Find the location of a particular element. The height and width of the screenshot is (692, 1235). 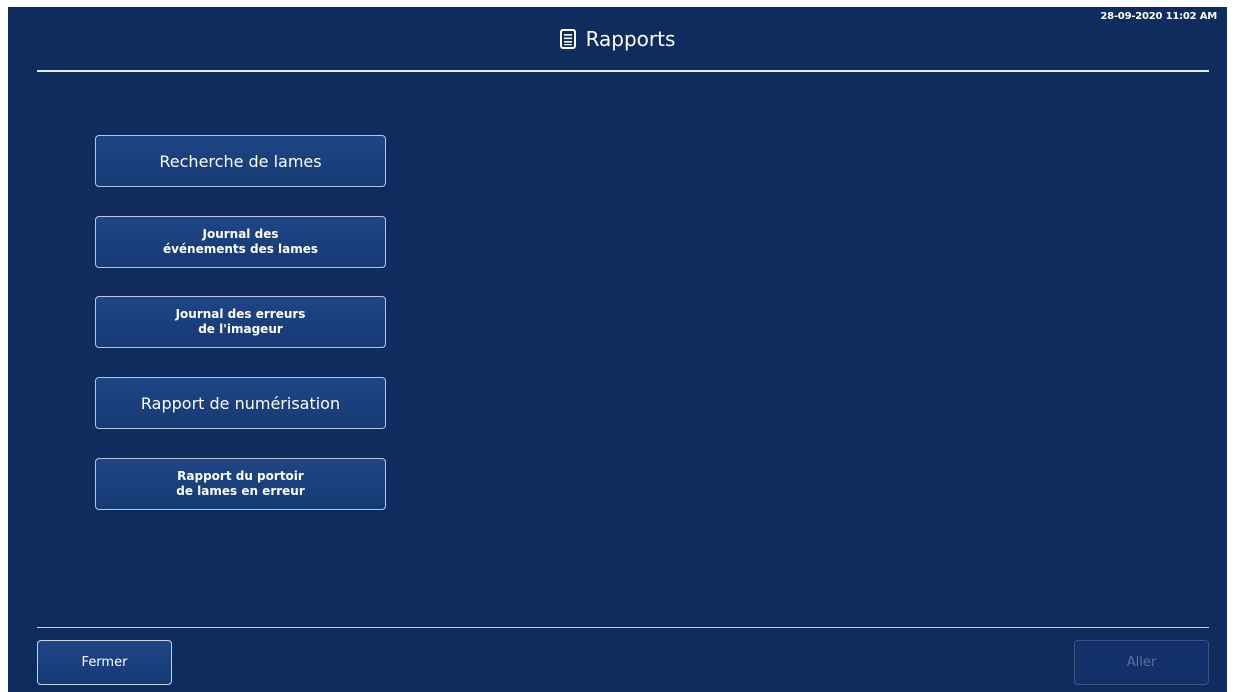

scan-report-label: Rapport de numérisation is located at coordinates (240, 403).